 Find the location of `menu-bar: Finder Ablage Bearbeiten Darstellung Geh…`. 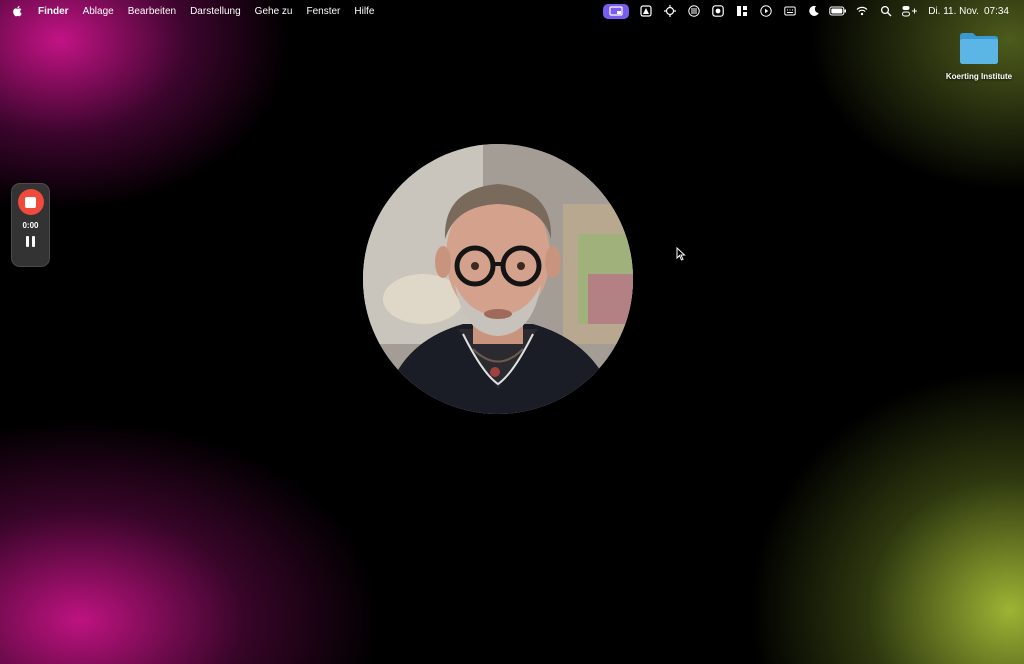

menu-bar: Finder Ablage Bearbeiten Darstellung Geh… is located at coordinates (512, 11).